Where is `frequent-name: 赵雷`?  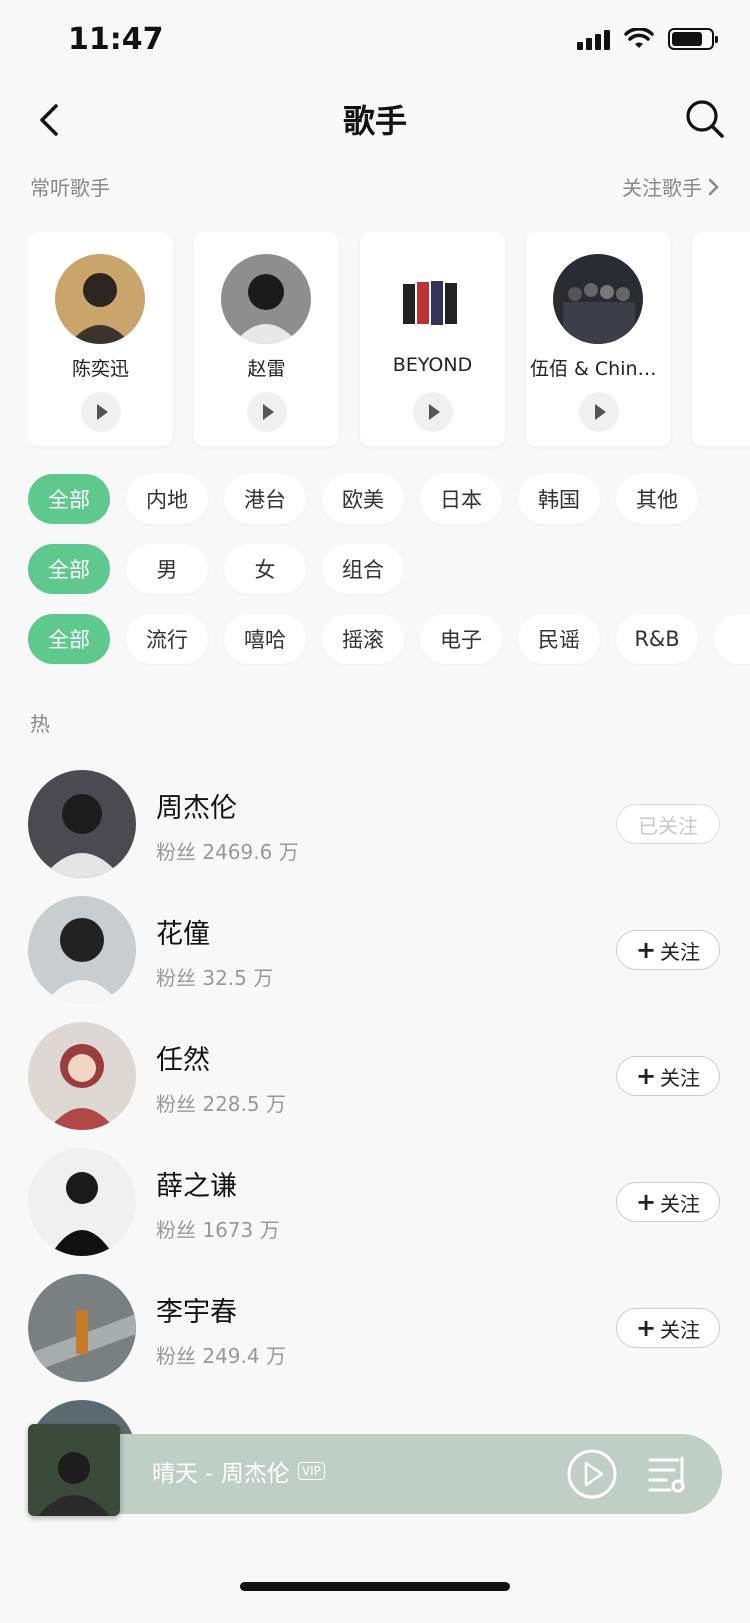
frequent-name: 赵雷 is located at coordinates (266, 369).